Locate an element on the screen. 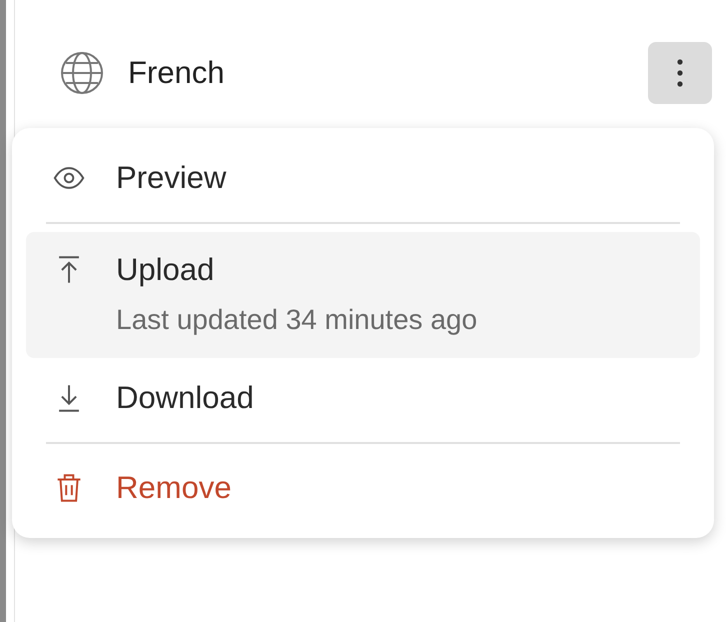  menu-item-note: Last updated 34 minutes ago is located at coordinates (297, 320).